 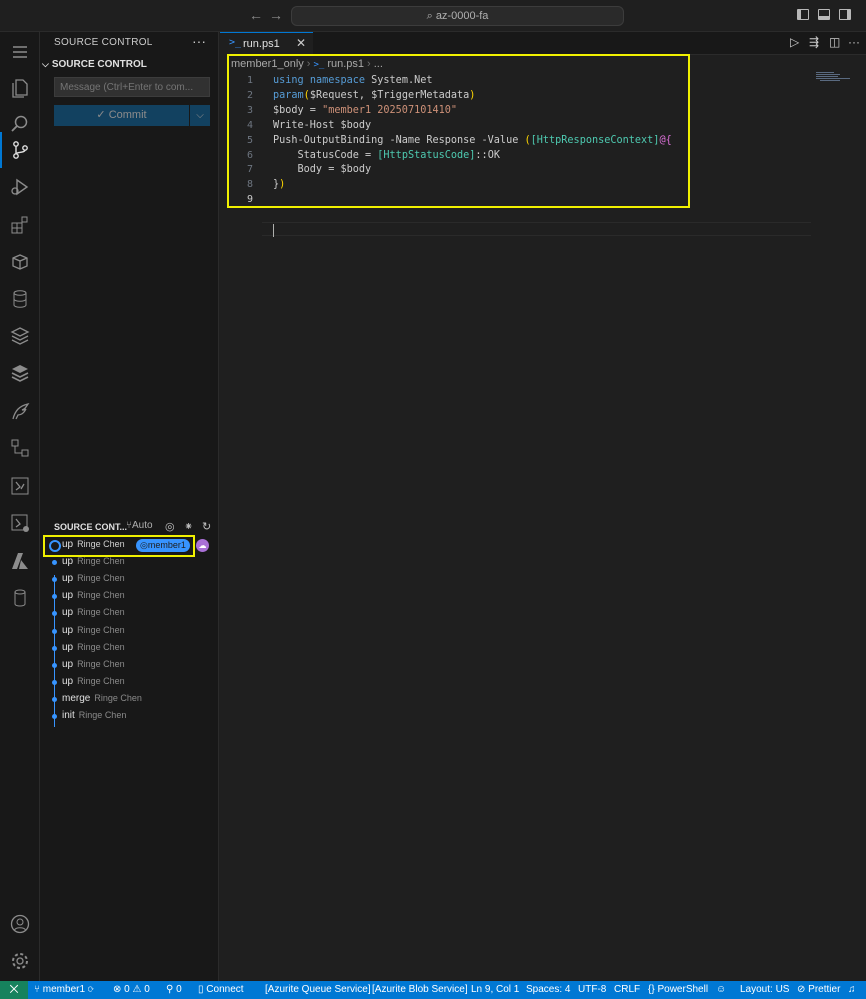 What do you see at coordinates (121, 115) in the screenshot?
I see `commit-button: ✓ Commit` at bounding box center [121, 115].